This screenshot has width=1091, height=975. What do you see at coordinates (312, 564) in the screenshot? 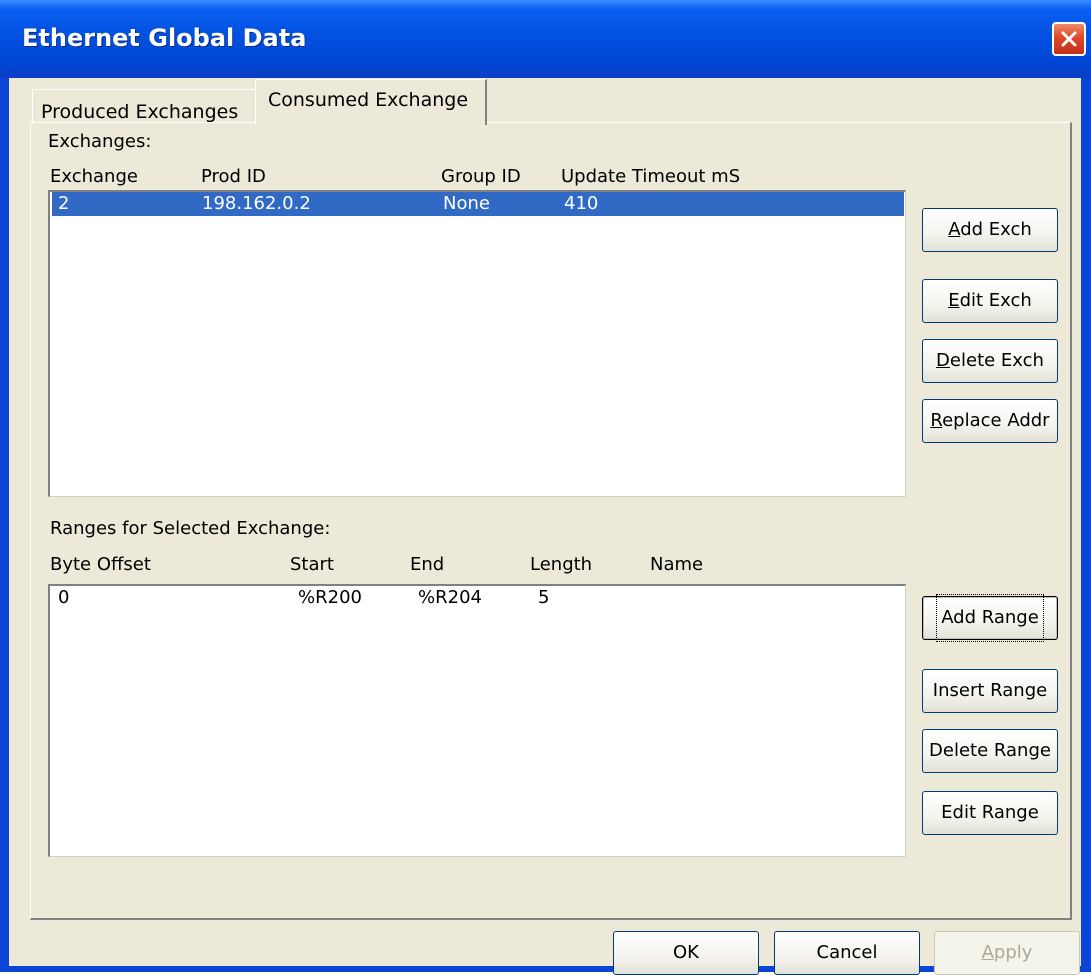
I see `ranges-col-start: Start` at bounding box center [312, 564].